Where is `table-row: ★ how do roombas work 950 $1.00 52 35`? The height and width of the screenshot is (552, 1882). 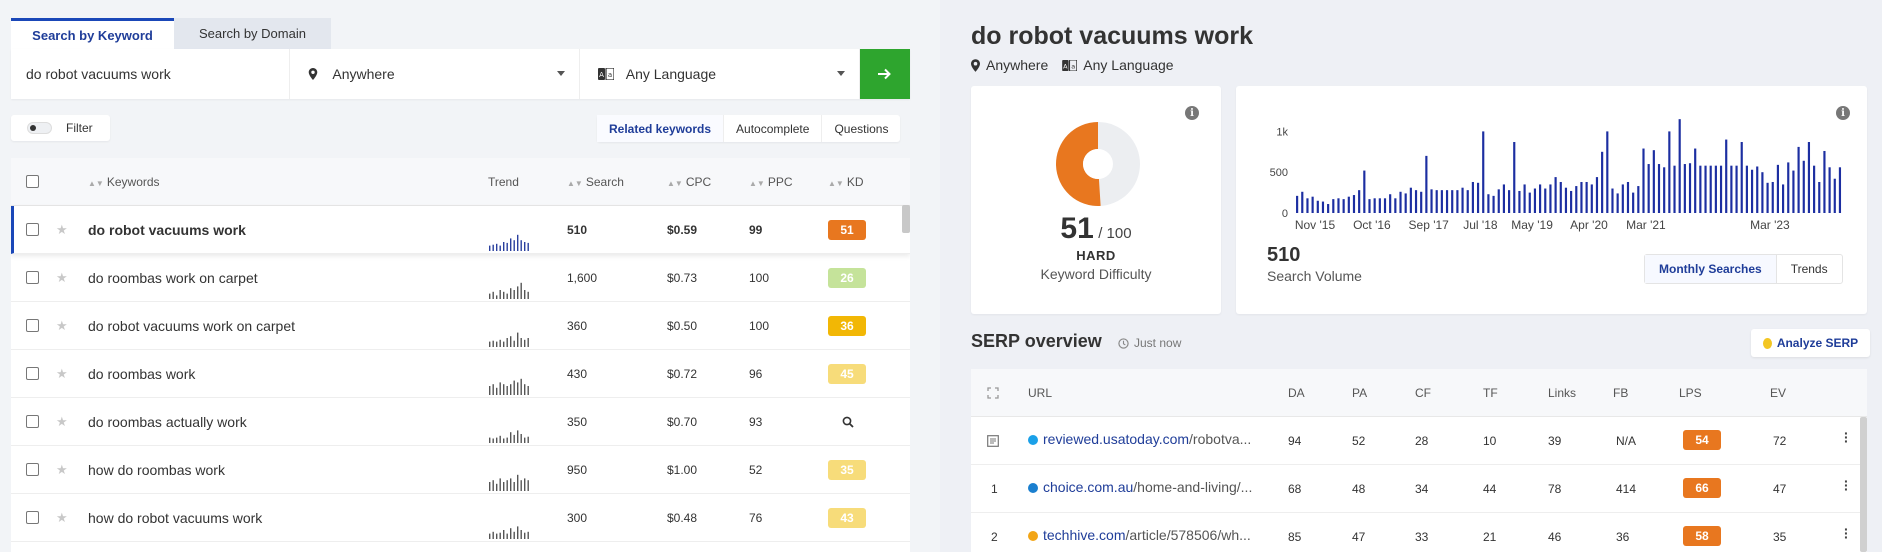
table-row: ★ how do roombas work 950 $1.00 52 35 is located at coordinates (460, 470).